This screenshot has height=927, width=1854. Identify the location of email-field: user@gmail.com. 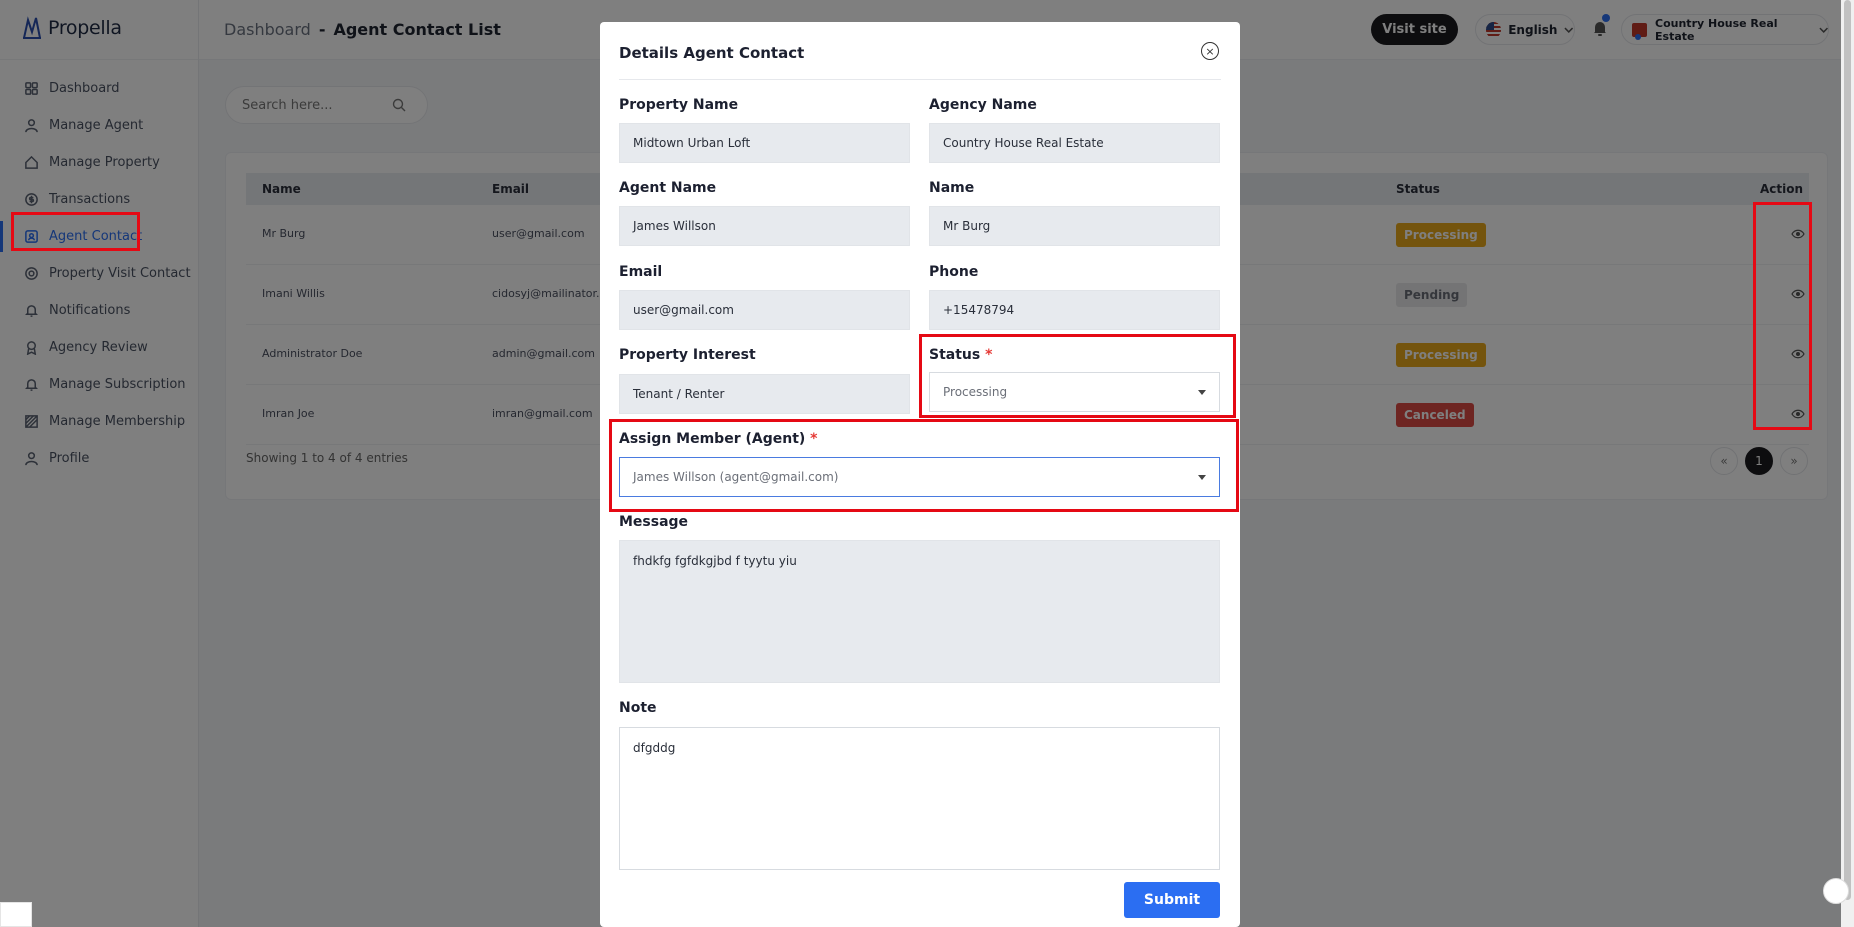
(764, 310).